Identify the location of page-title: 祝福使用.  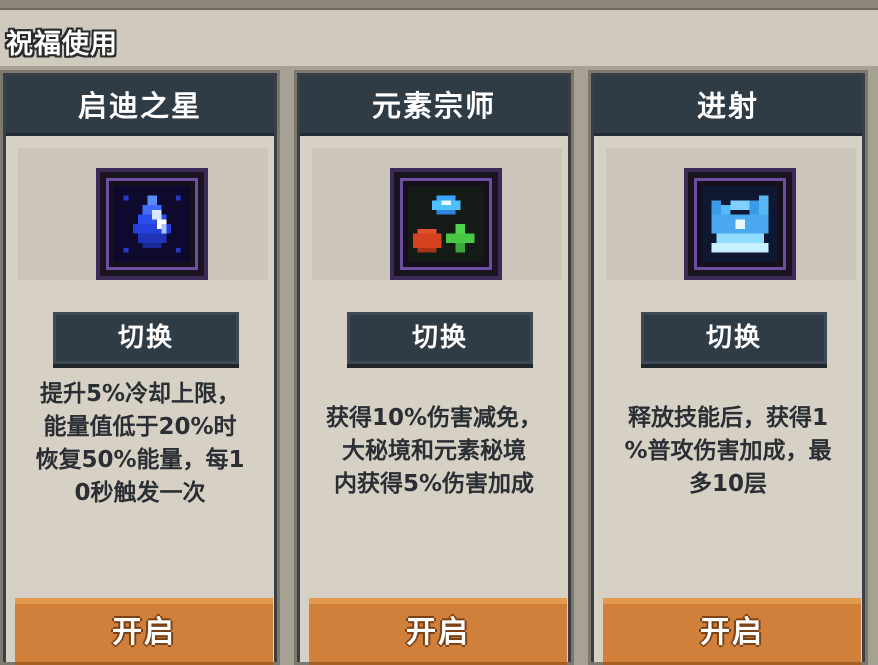
(62, 44).